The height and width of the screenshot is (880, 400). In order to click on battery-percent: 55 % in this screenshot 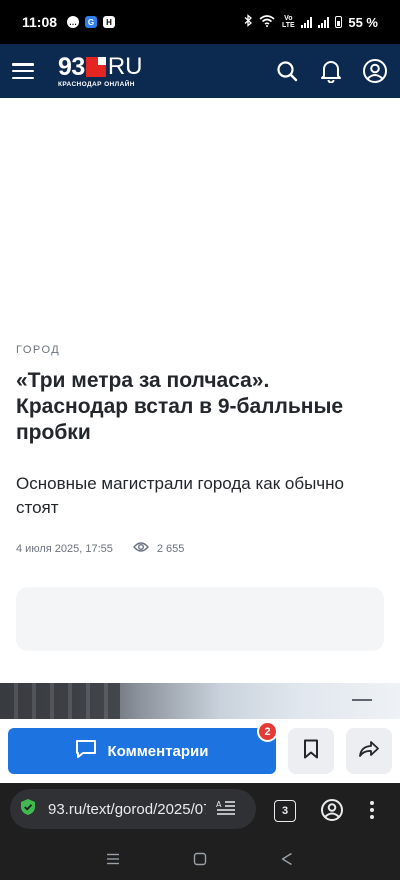, I will do `click(363, 22)`.